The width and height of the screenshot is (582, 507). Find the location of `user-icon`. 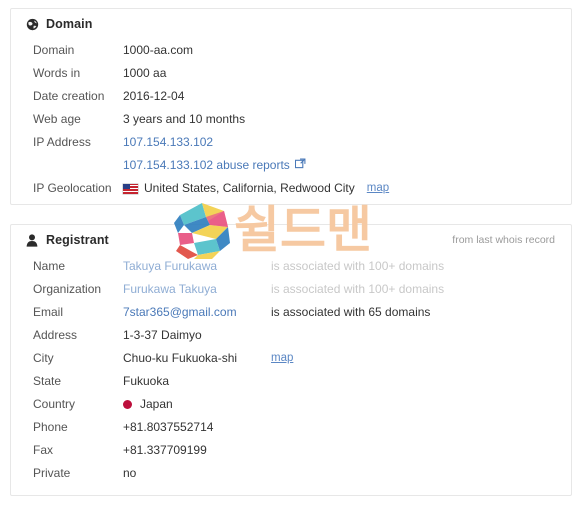

user-icon is located at coordinates (32, 240).